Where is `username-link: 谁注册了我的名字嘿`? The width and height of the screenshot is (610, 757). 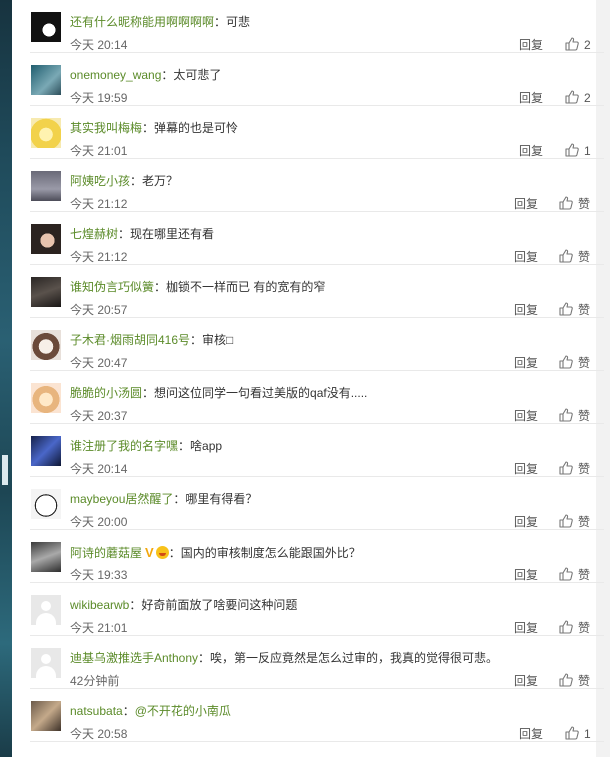
username-link: 谁注册了我的名字嘿 is located at coordinates (124, 446).